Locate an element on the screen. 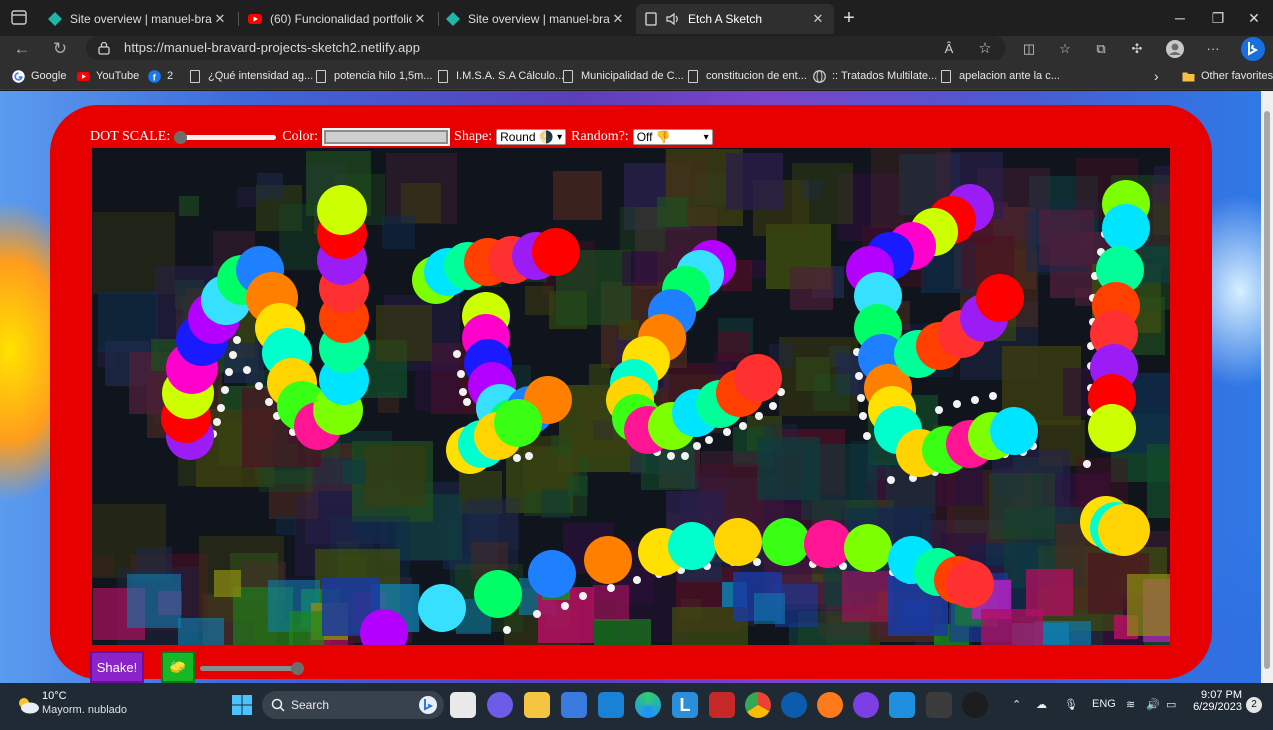 Image resolution: width=1273 pixels, height=730 pixels. other-favorites: Other favorites is located at coordinates (1227, 76).